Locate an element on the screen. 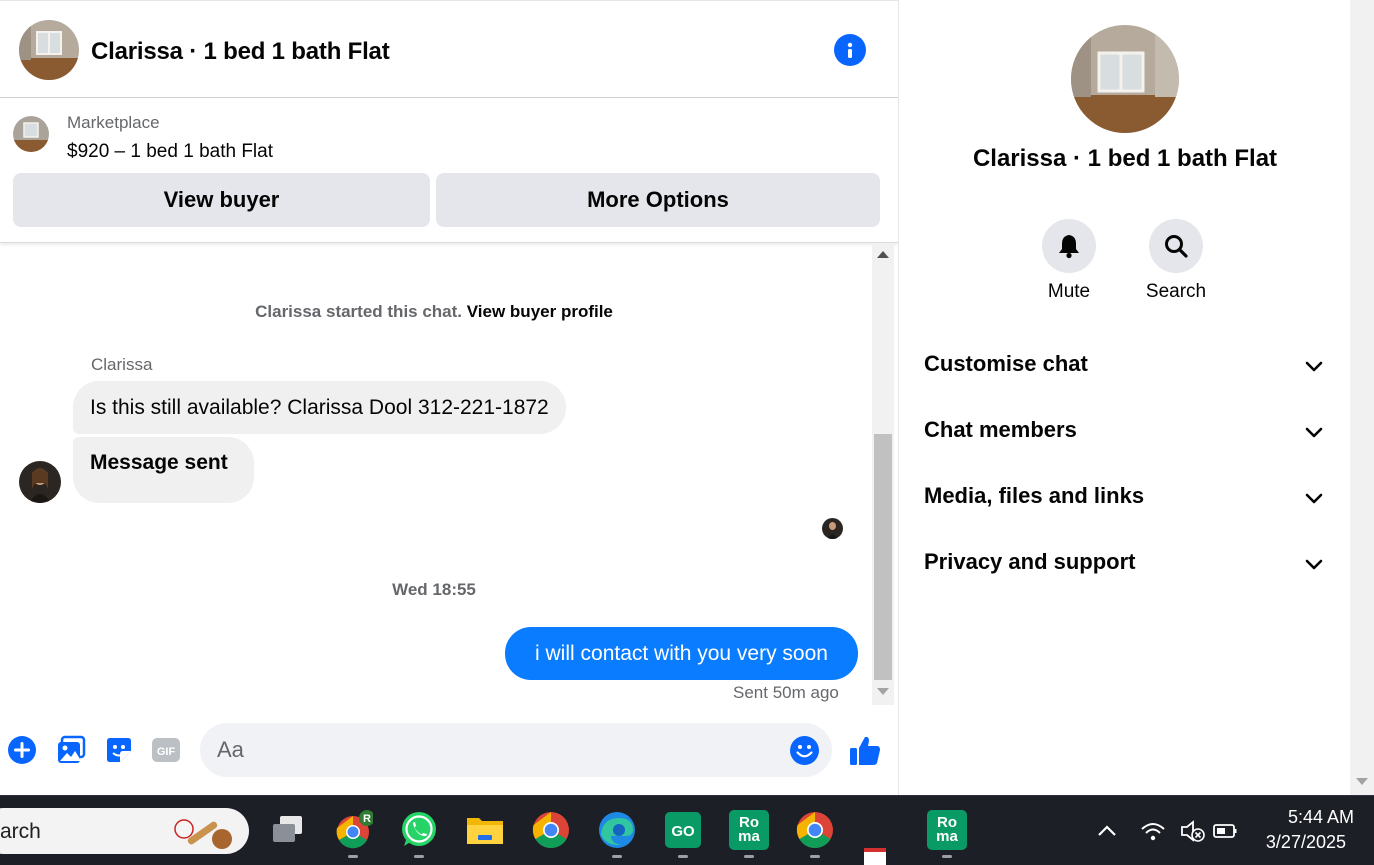 Image resolution: width=1374 pixels, height=865 pixels. edge-icon is located at coordinates (617, 830).